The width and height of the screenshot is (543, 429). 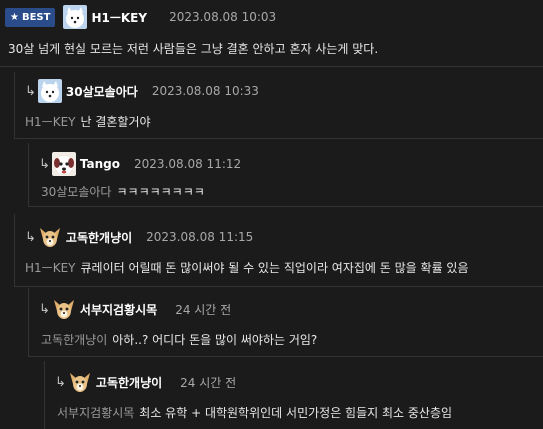 I want to click on comment-header: ↳ 서부지검황시목 24 시간 전, so click(x=135, y=309).